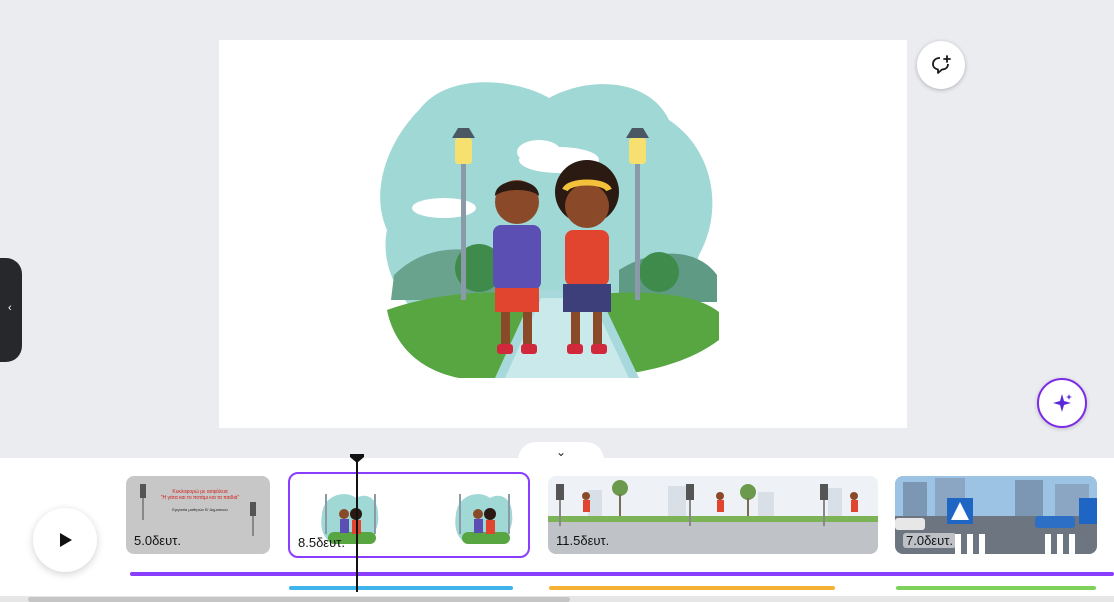 Image resolution: width=1114 pixels, height=602 pixels. What do you see at coordinates (622, 574) in the screenshot?
I see `audio-track-bar` at bounding box center [622, 574].